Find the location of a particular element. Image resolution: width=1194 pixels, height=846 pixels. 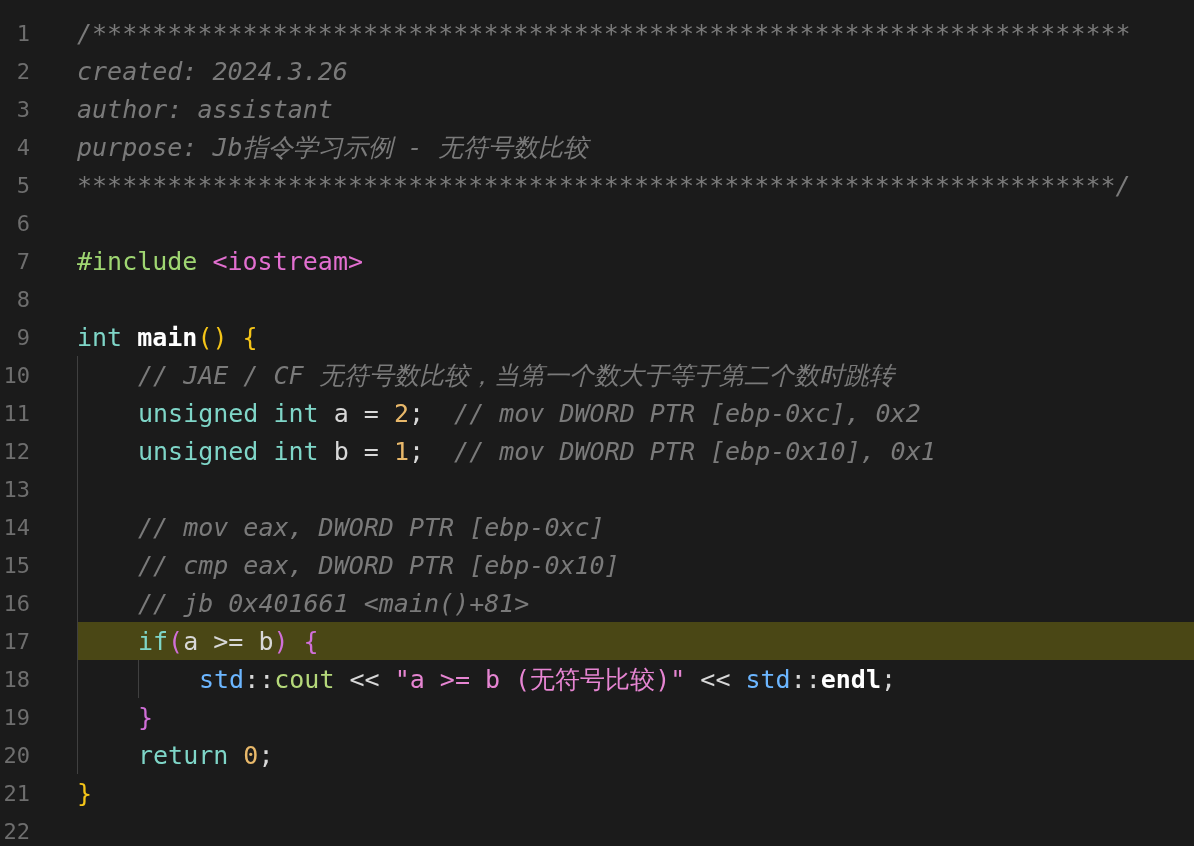

code-line: // JAE / CF 无符号数比较，当第一个数大于等于第二个数时跳转 is located at coordinates (516, 375).